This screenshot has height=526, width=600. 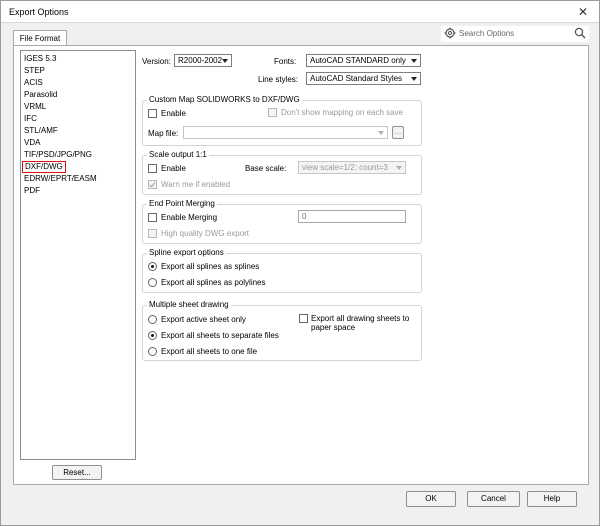 I want to click on scale-enable-label: Enable, so click(x=173, y=168).